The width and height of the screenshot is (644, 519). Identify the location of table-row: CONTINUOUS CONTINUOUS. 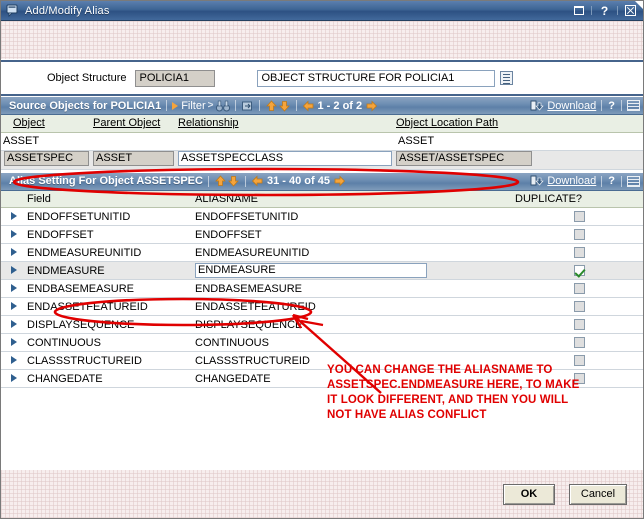
(322, 342).